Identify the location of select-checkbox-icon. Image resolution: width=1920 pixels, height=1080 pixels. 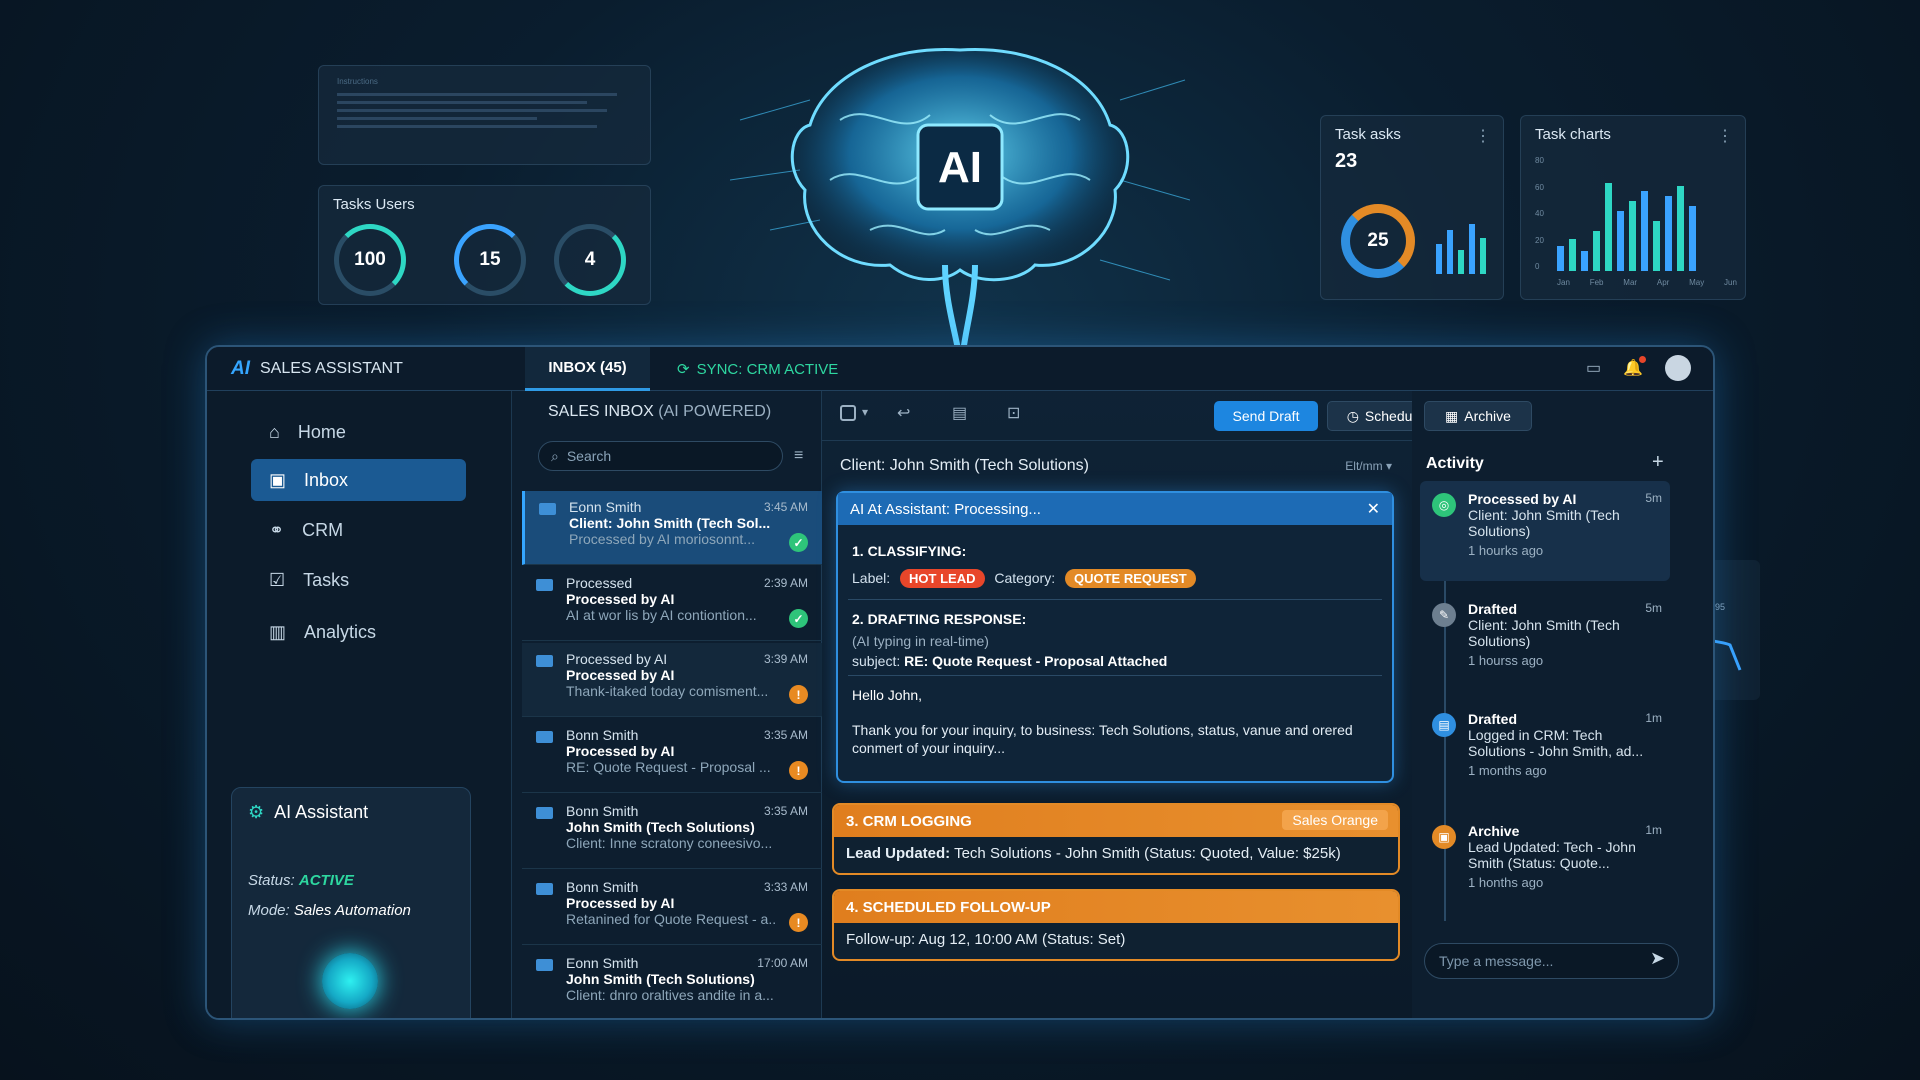
(848, 413).